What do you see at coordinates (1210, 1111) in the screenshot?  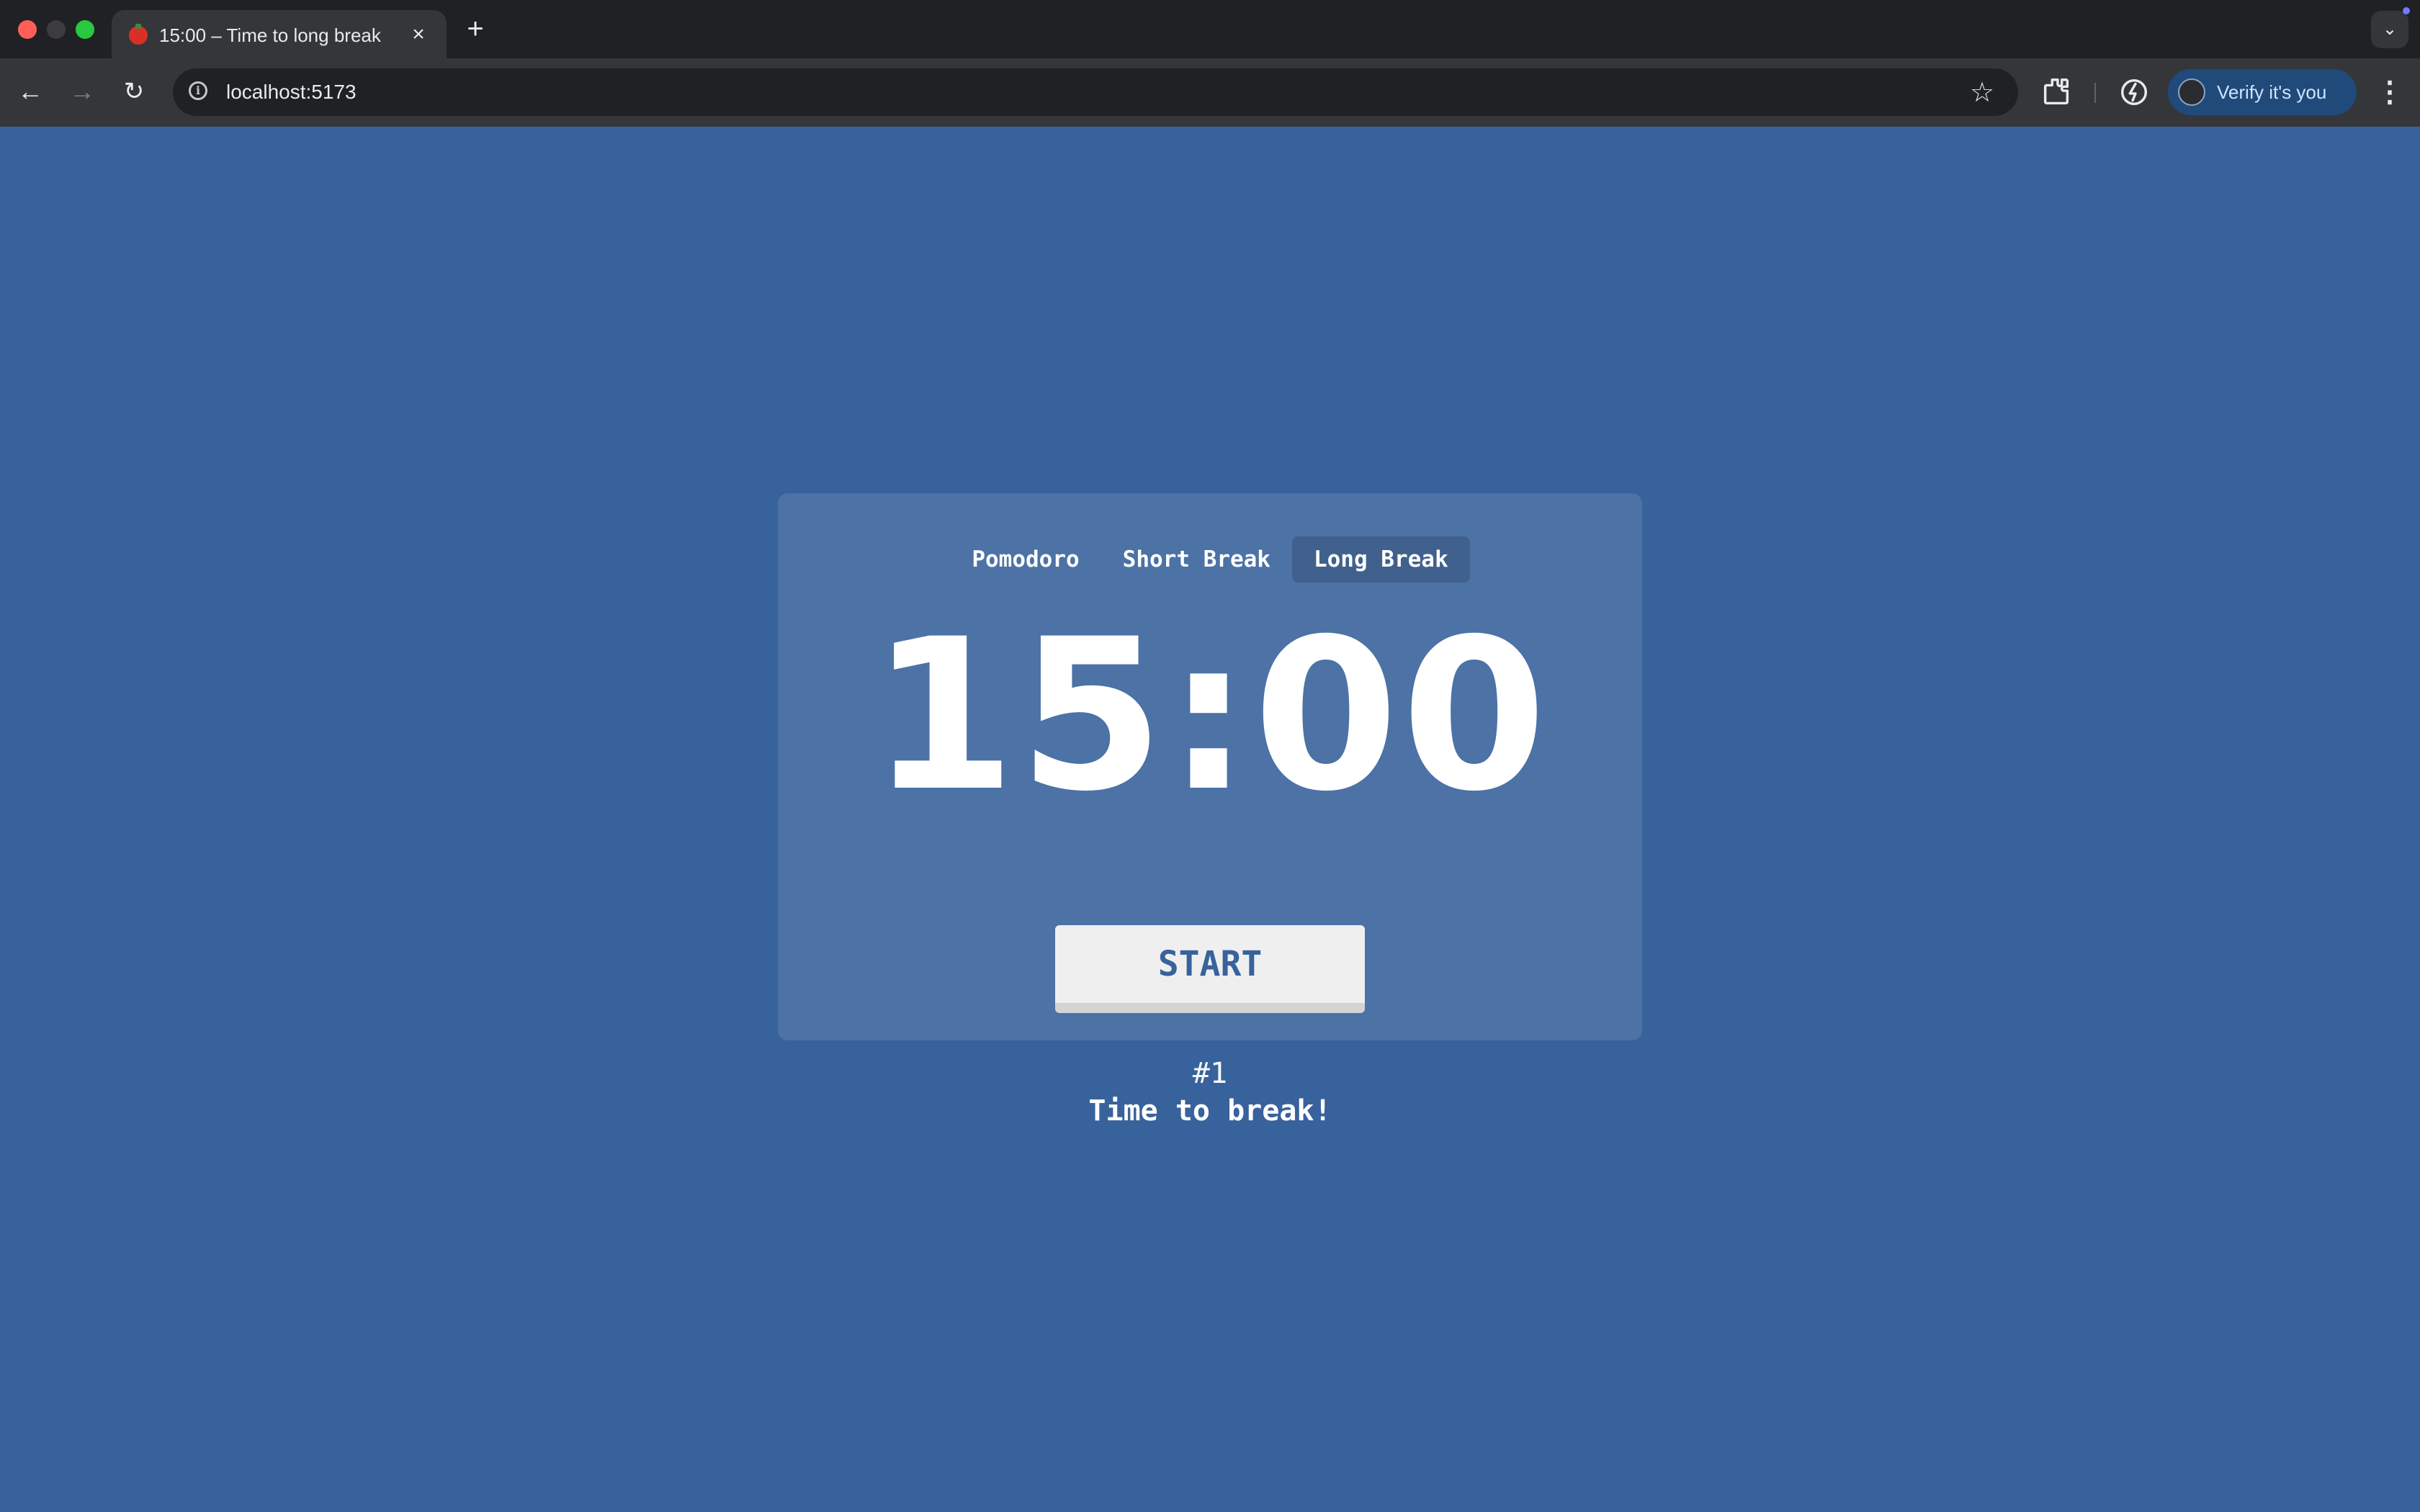 I see `status-message: Time to break!` at bounding box center [1210, 1111].